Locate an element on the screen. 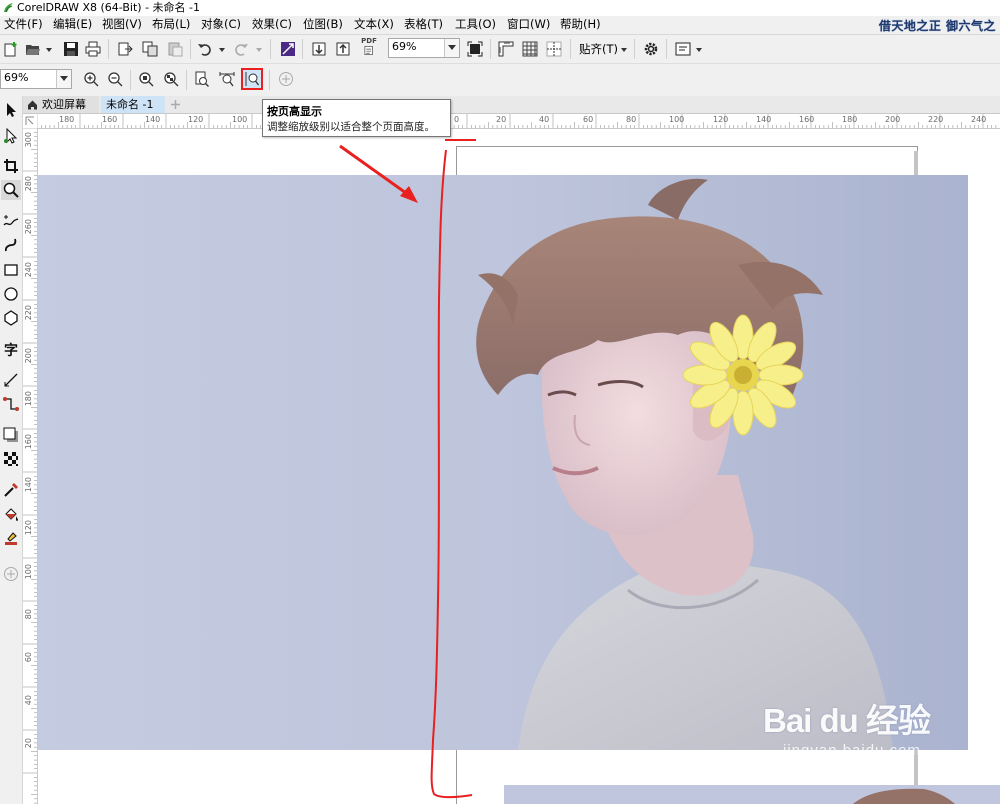 The height and width of the screenshot is (804, 1000). zoom-to-page-width-icon is located at coordinates (227, 79).